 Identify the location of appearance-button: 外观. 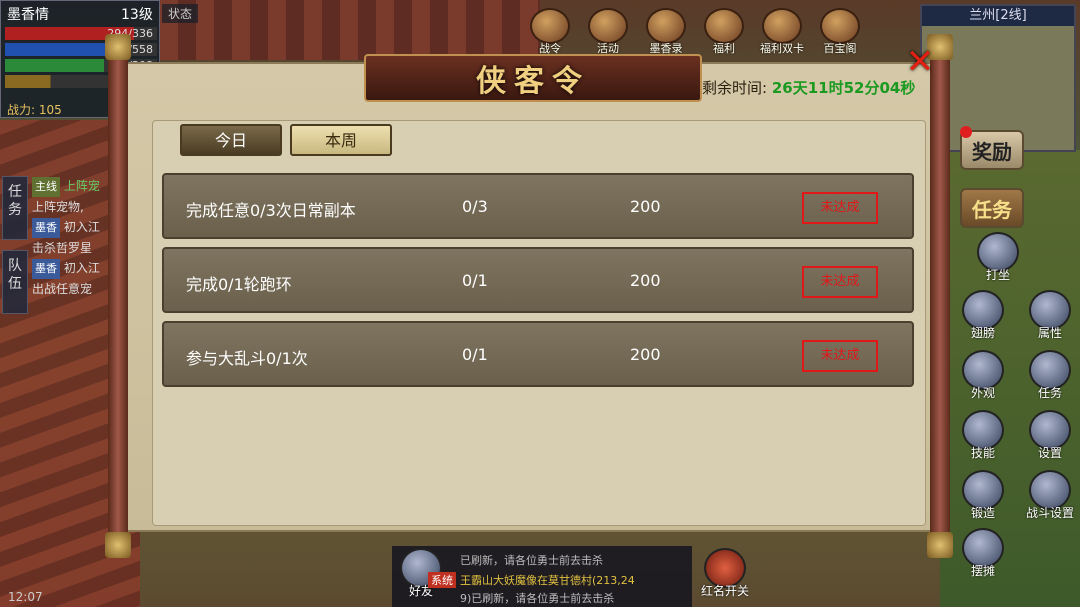
(983, 375).